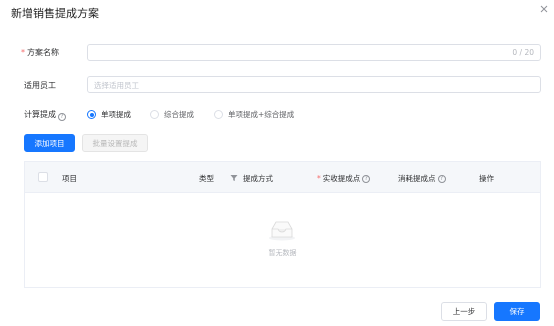  I want to click on empty-text: 暂无数据, so click(282, 253).